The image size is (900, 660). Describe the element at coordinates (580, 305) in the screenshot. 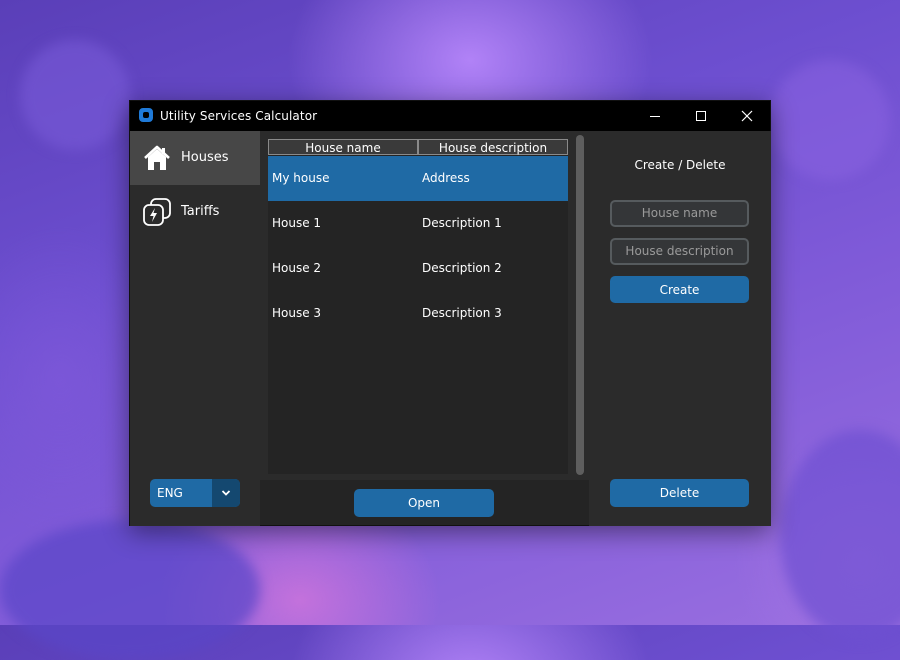

I see `scrollbar-thumb` at that location.